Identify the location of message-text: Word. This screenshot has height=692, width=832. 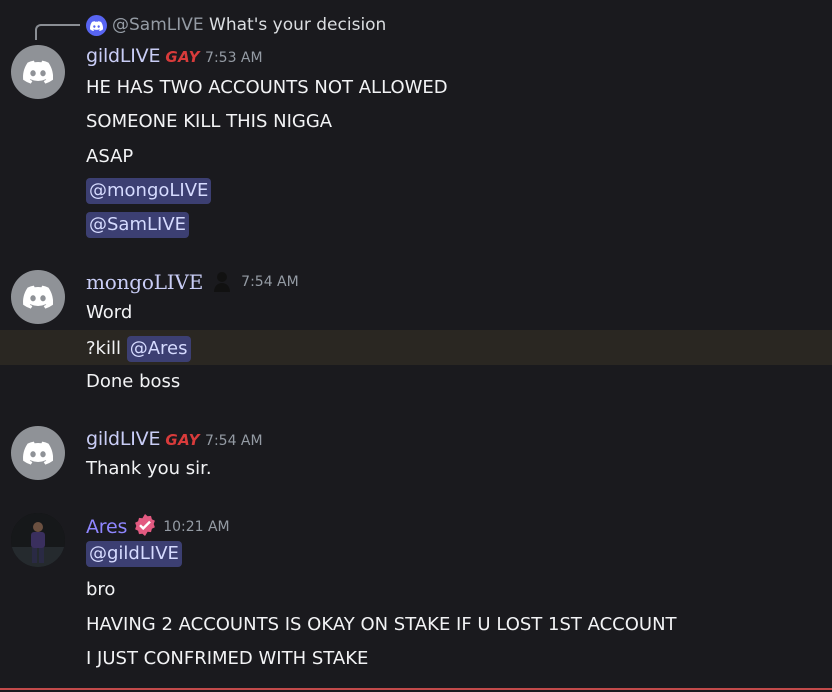
(109, 312).